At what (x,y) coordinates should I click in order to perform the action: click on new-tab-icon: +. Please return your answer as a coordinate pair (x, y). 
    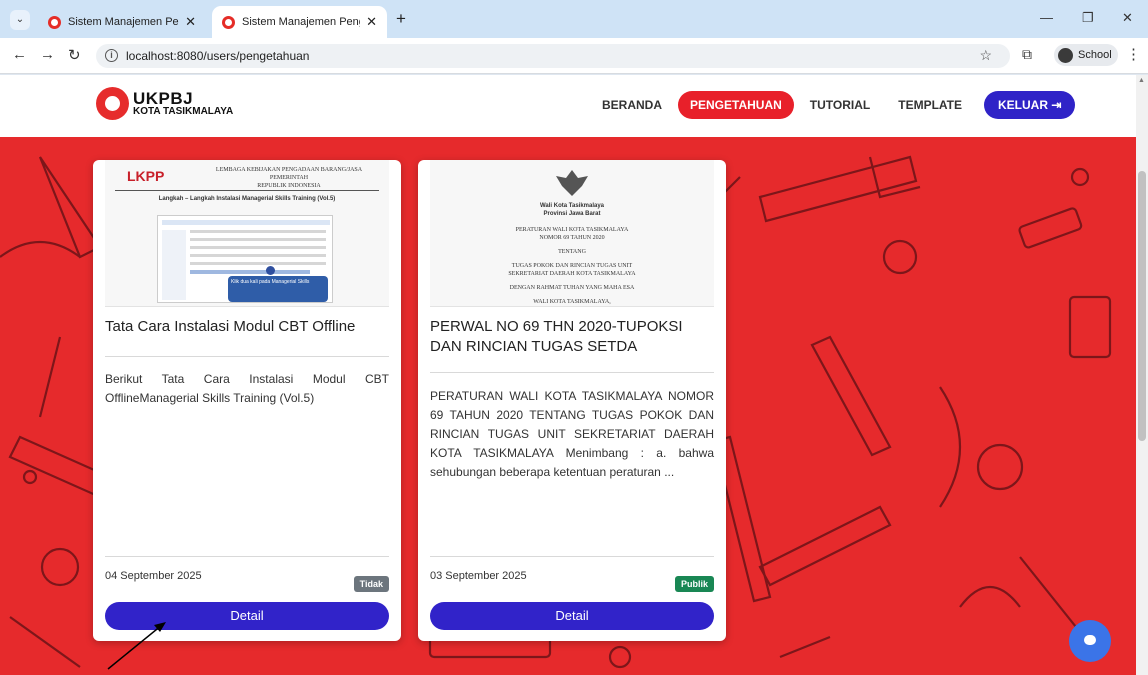
    Looking at the image, I should click on (401, 19).